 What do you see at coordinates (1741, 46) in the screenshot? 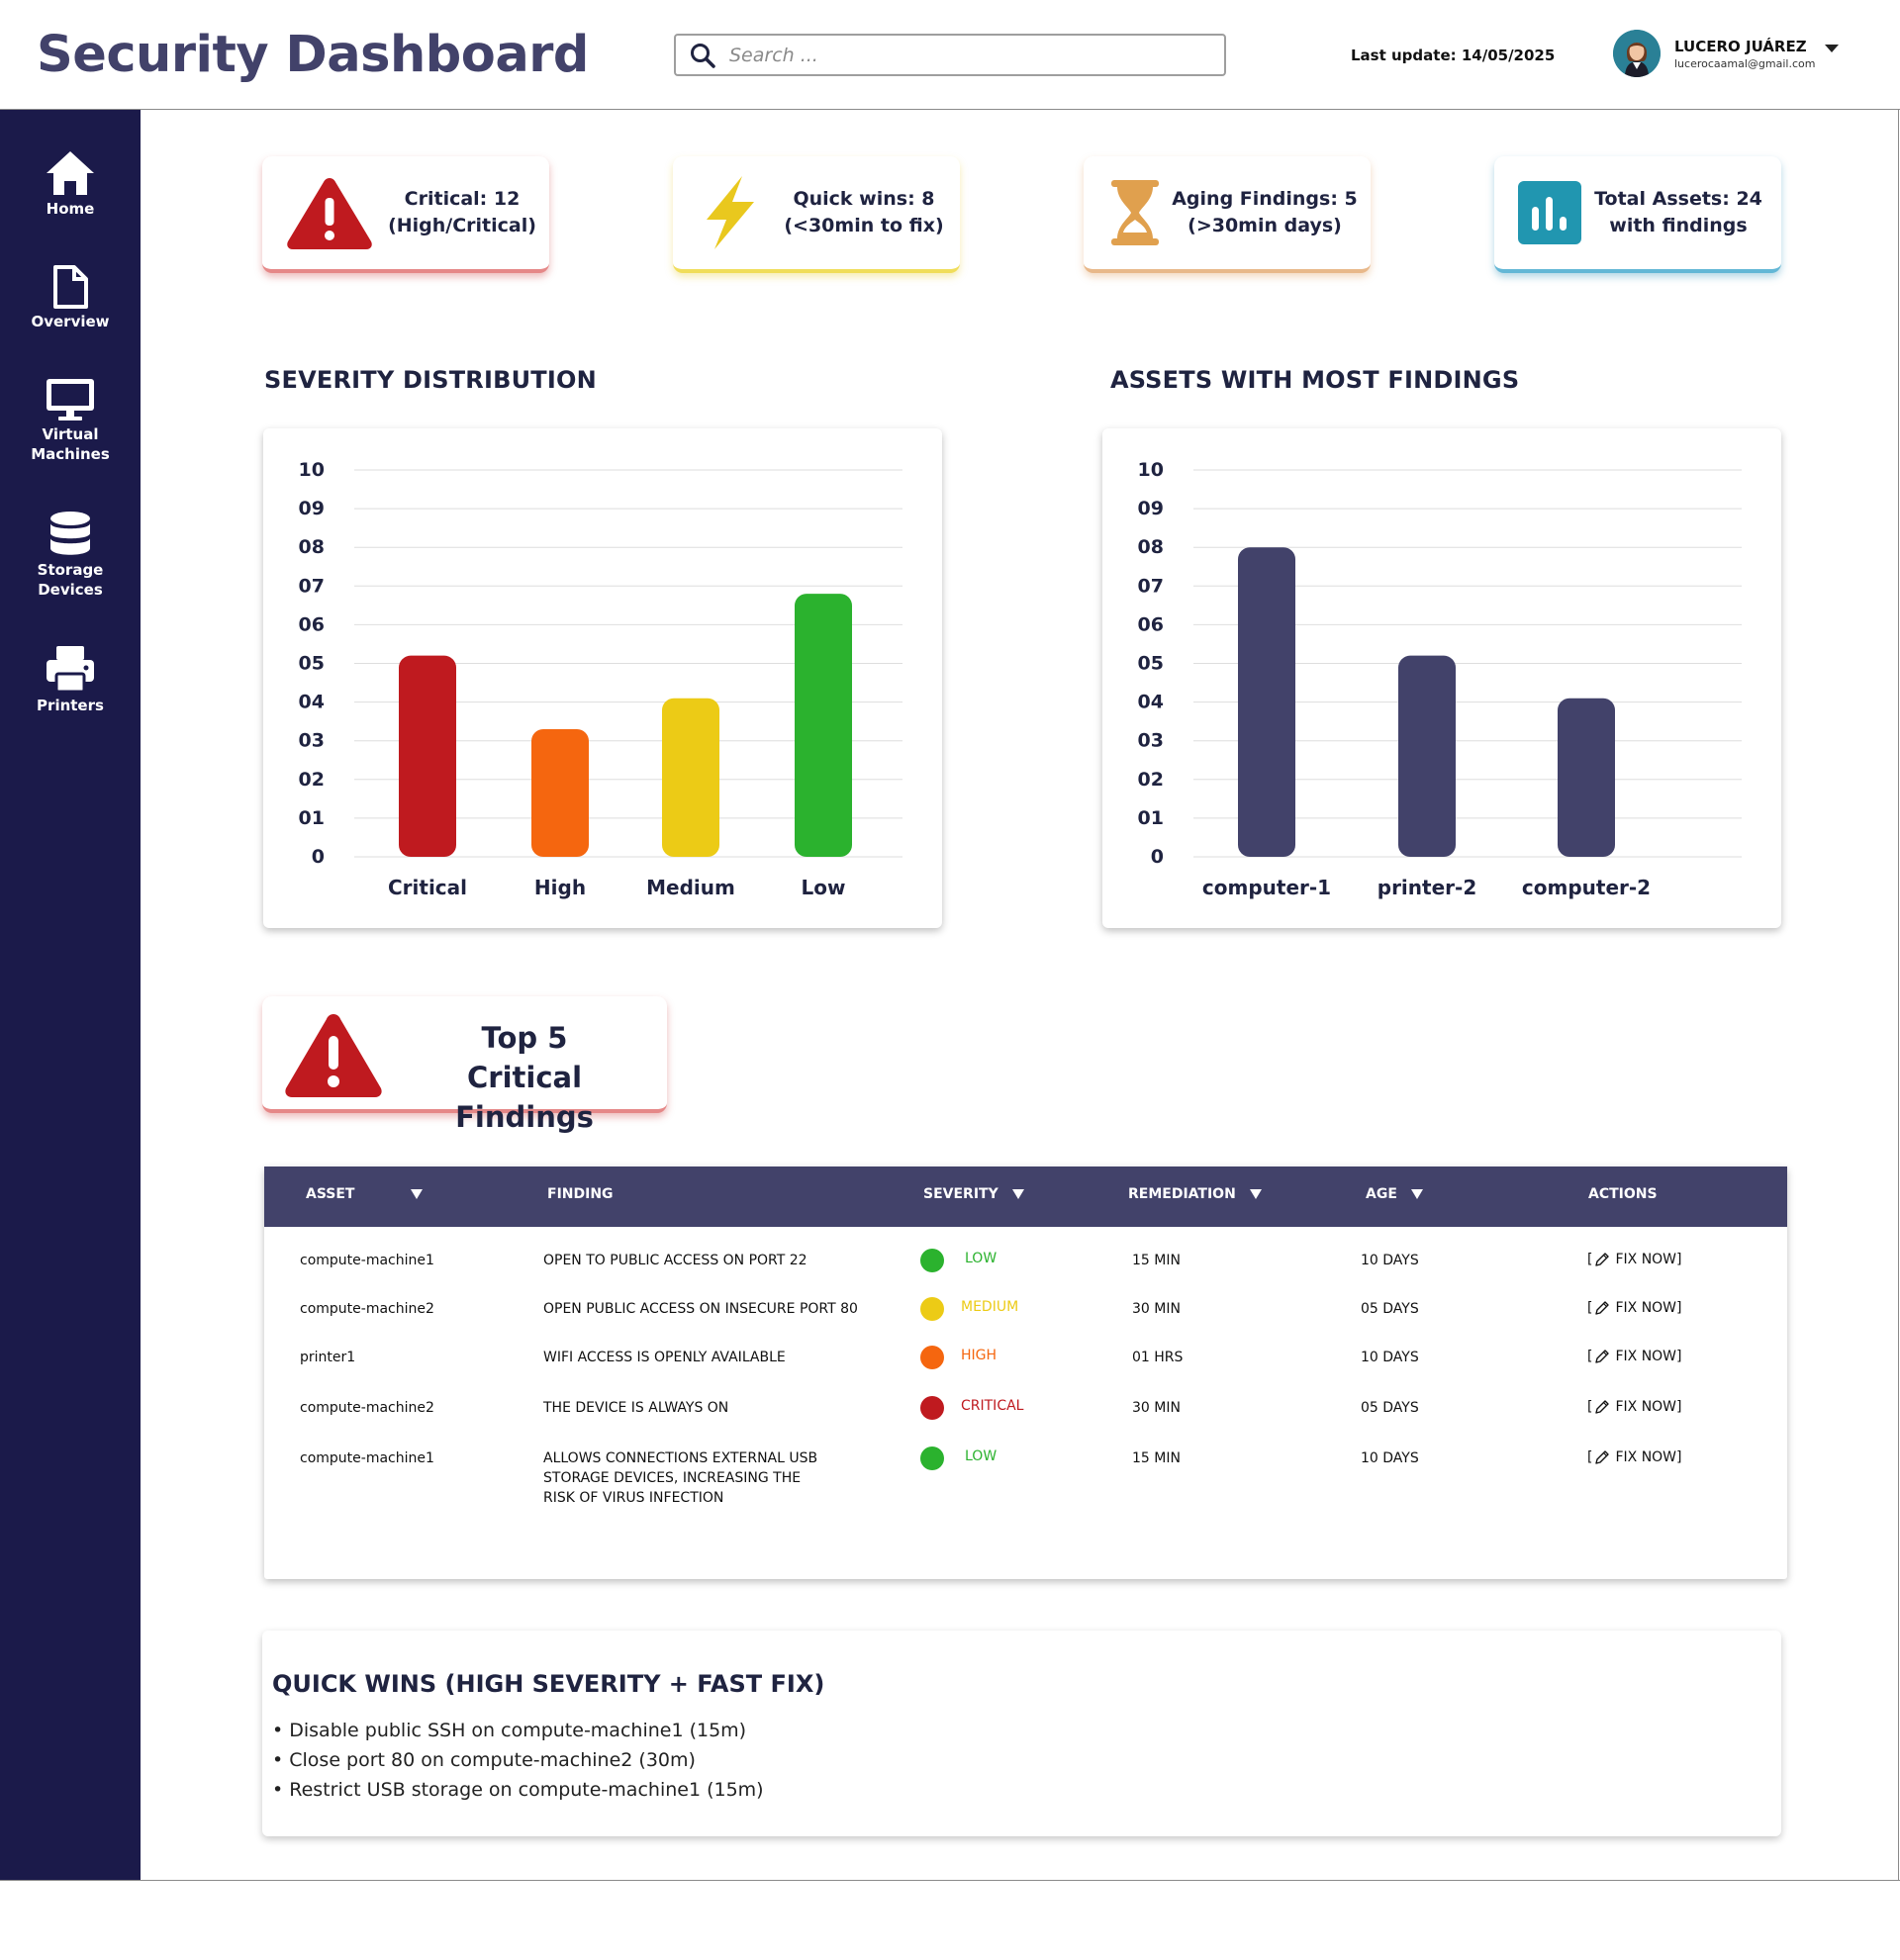
I see `user-name: LUCERO JUÁREZ` at bounding box center [1741, 46].